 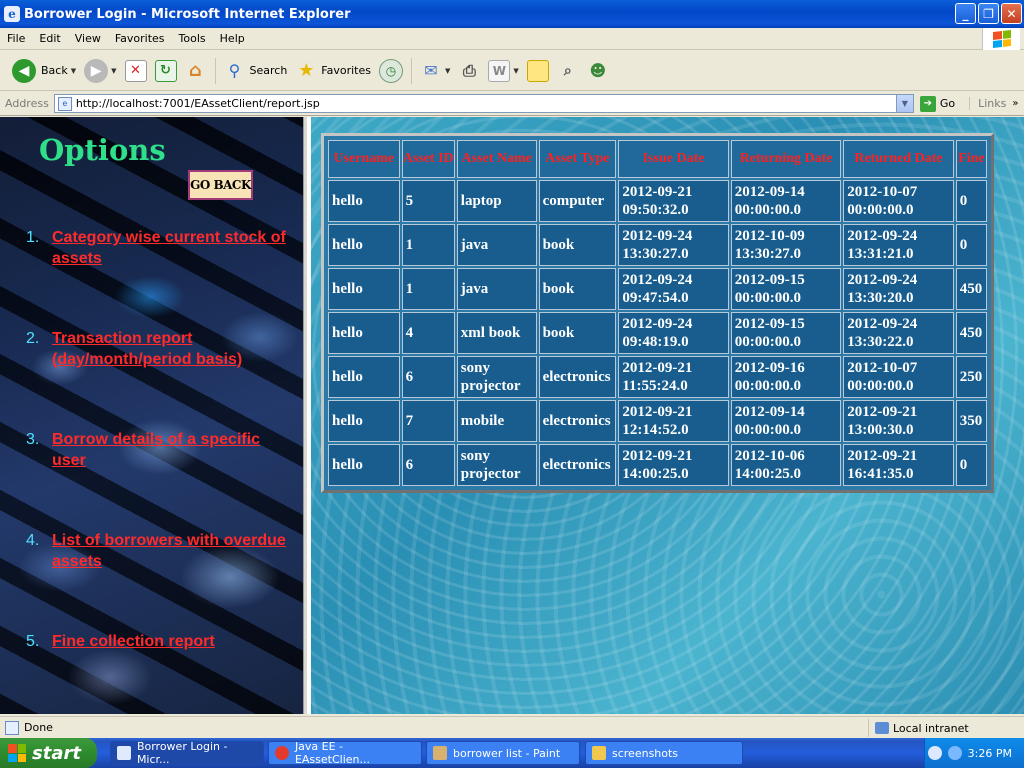 I want to click on issue-date-cell: 2012-09-24 13:30:27.0, so click(x=673, y=245).